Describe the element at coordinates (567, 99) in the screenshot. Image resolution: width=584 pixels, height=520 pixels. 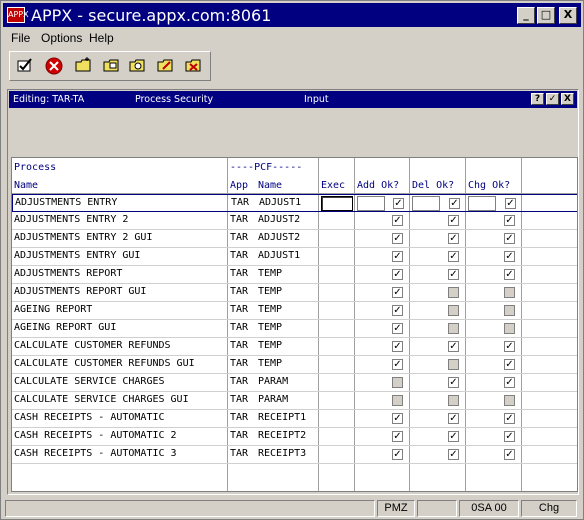
I see `panel-close-button: X` at that location.